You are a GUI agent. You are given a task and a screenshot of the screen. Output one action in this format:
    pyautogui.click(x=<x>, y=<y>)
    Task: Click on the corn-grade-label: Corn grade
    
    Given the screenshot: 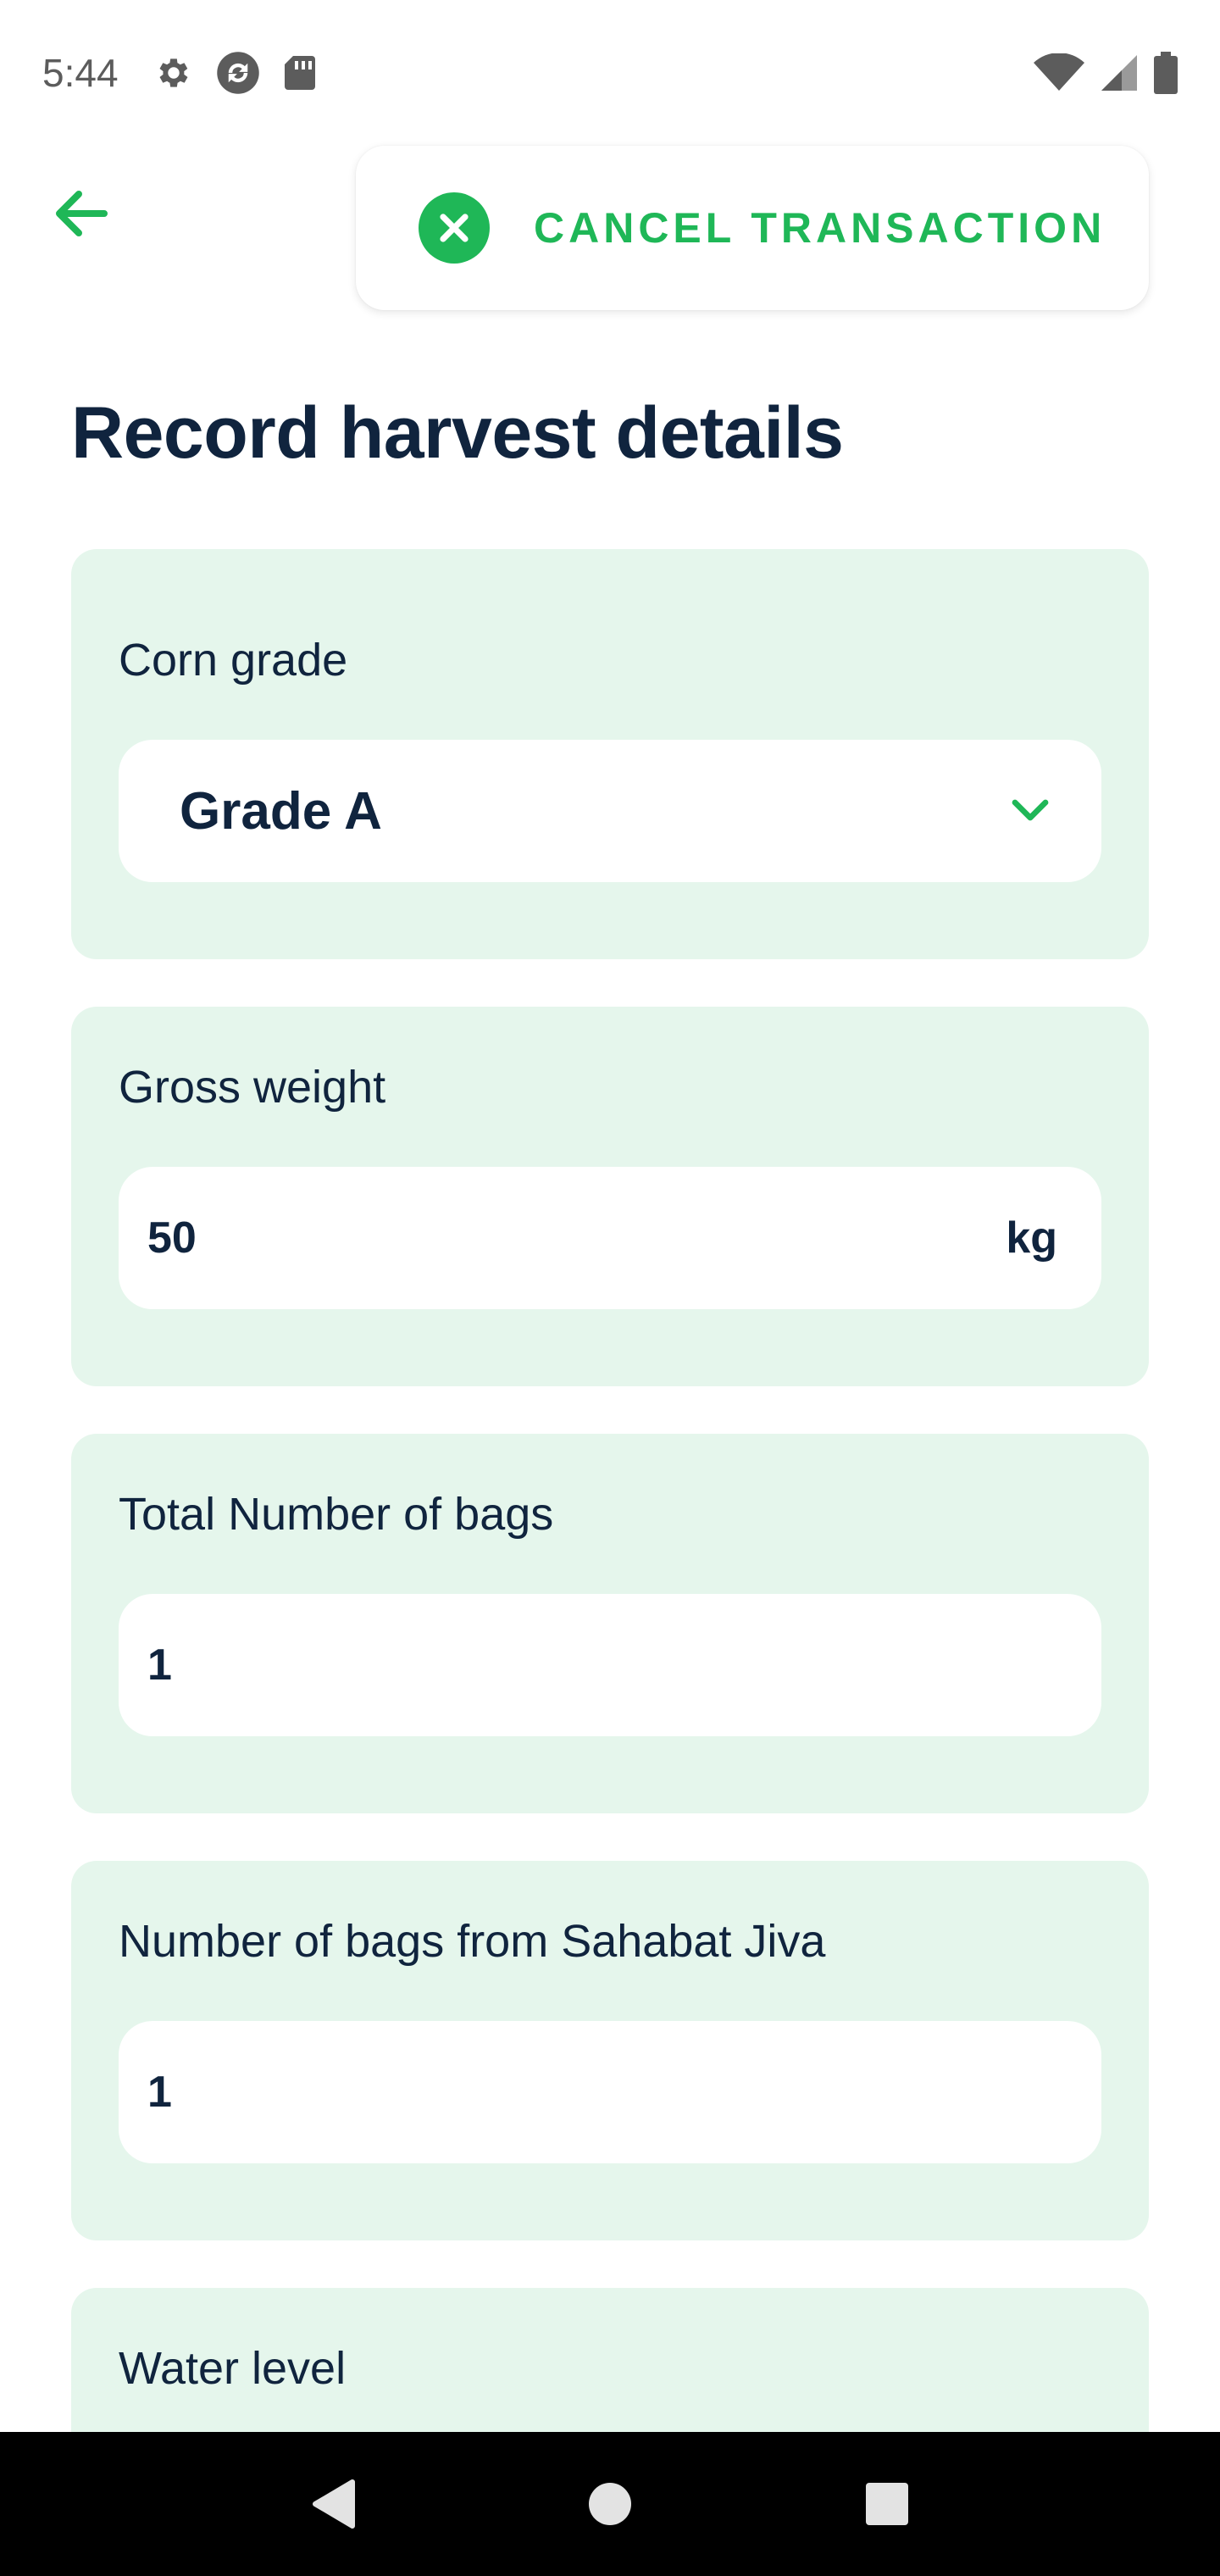 What is the action you would take?
    pyautogui.click(x=233, y=660)
    